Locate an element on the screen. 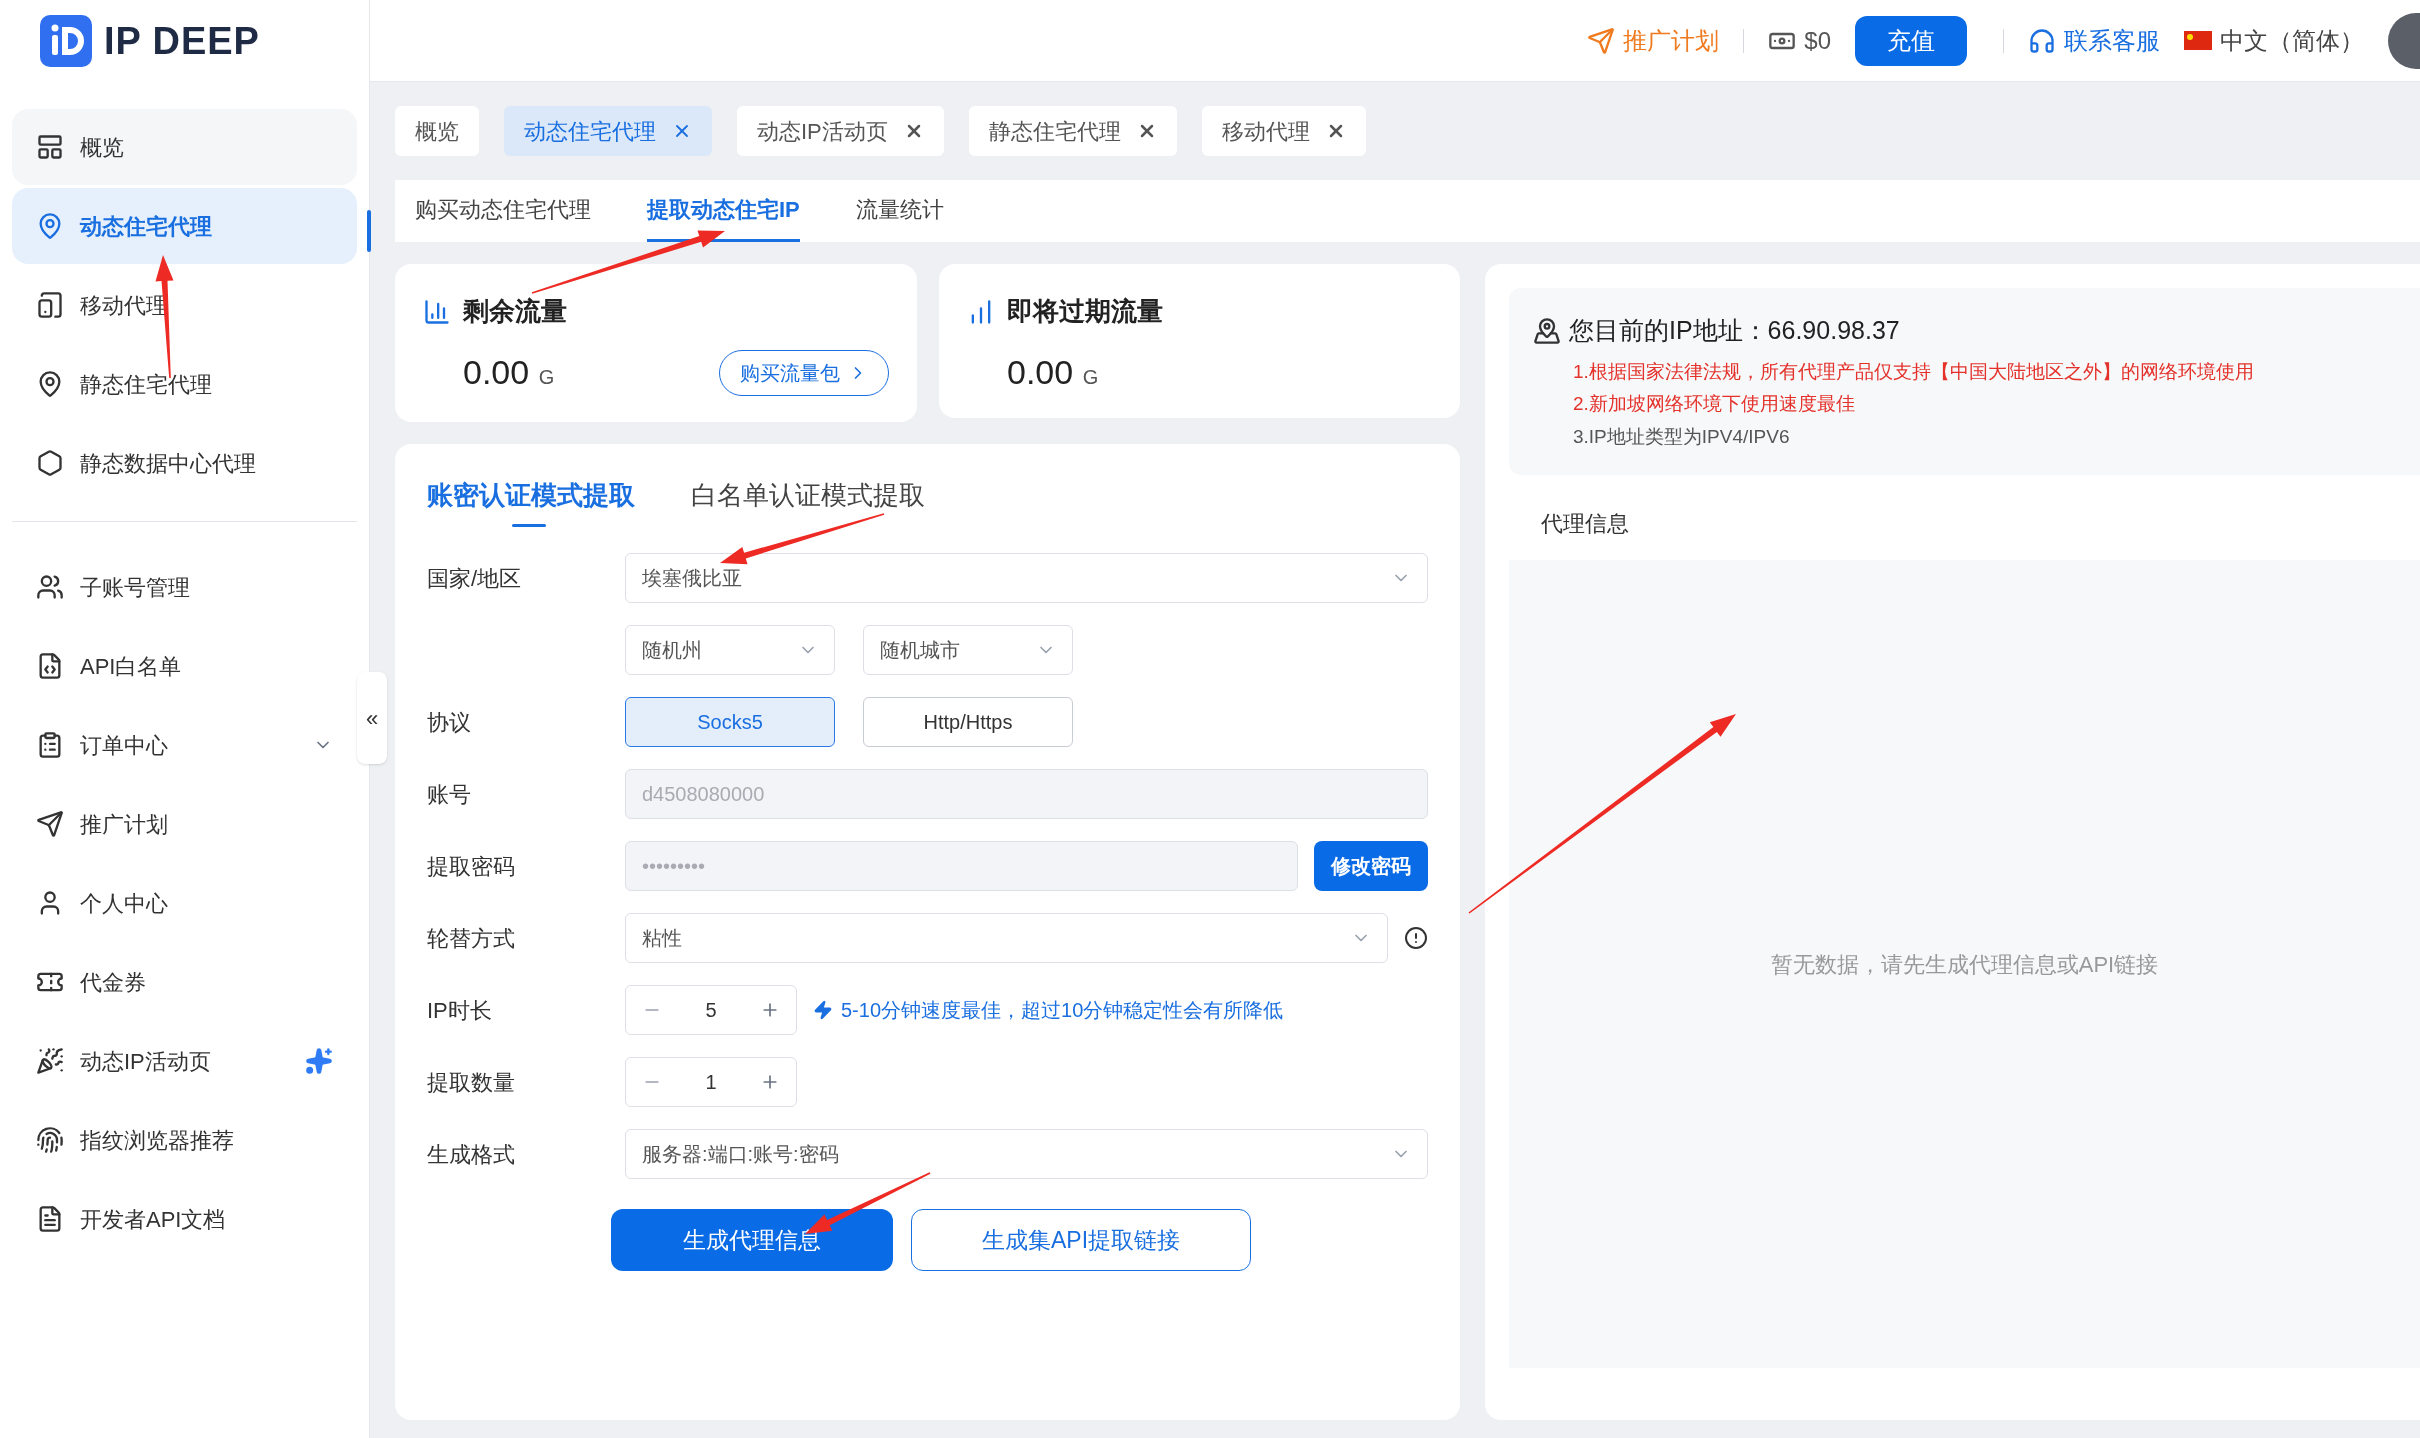 This screenshot has height=1438, width=2420. number-stepper: 5 is located at coordinates (711, 1010).